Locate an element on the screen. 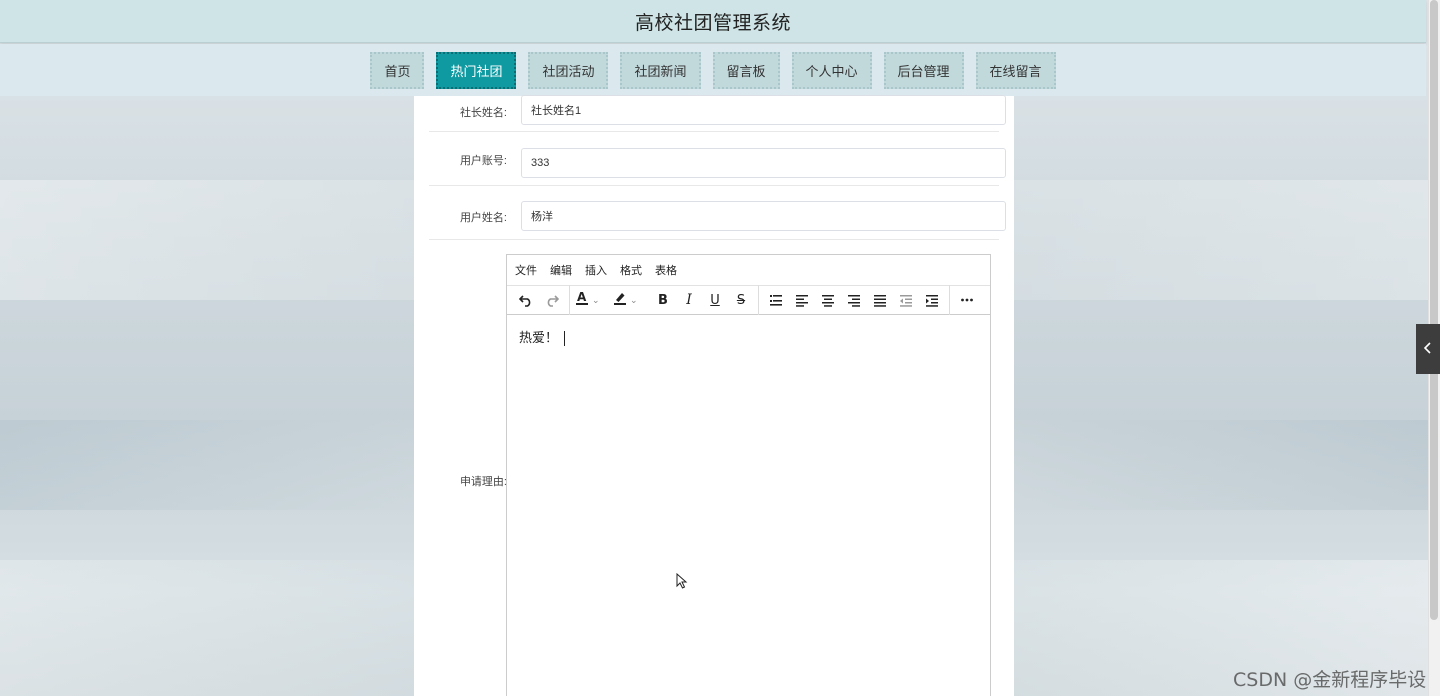 Image resolution: width=1440 pixels, height=696 pixels. nav-item-home: 首页 is located at coordinates (397, 70).